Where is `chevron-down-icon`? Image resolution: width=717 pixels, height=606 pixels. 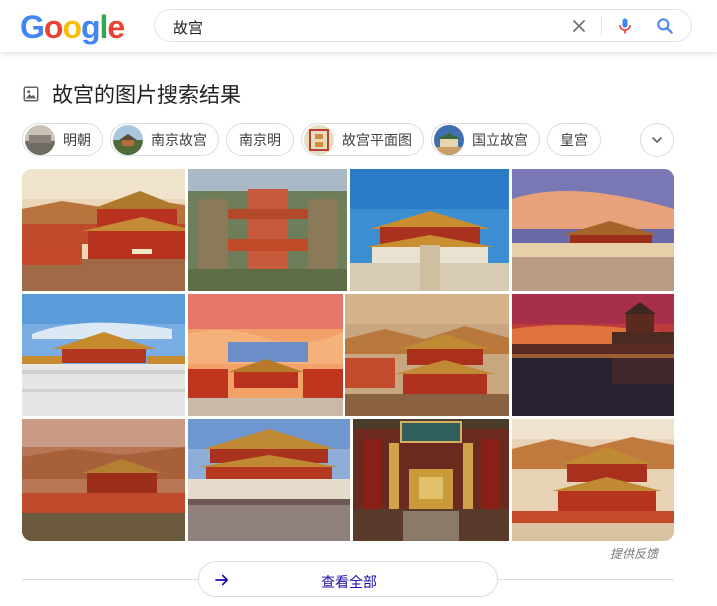 chevron-down-icon is located at coordinates (657, 140).